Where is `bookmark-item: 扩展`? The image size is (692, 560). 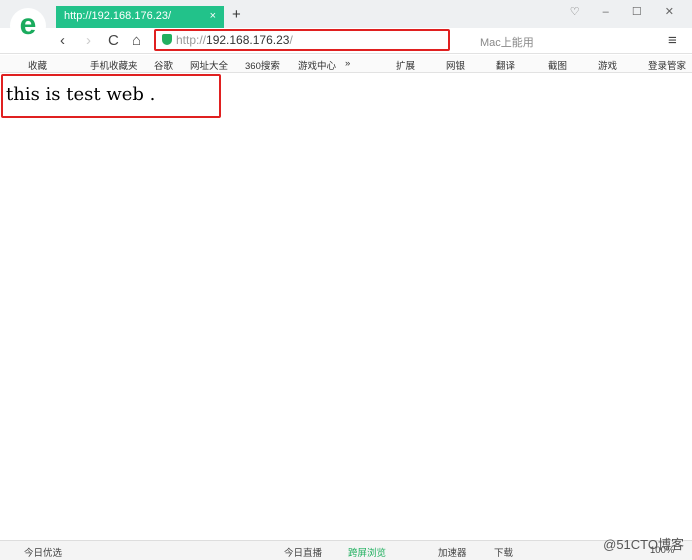 bookmark-item: 扩展 is located at coordinates (405, 65).